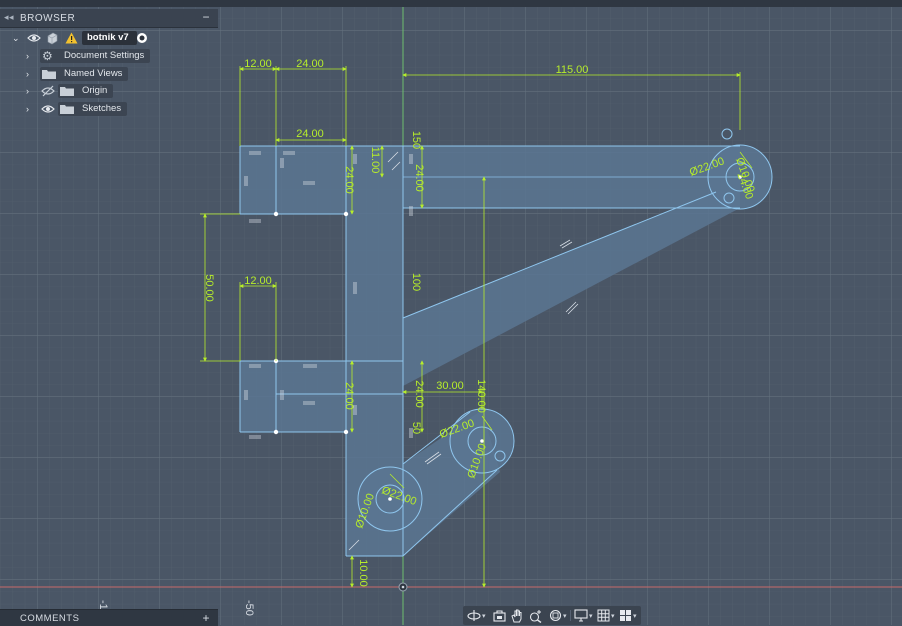 This screenshot has width=902, height=626. What do you see at coordinates (628, 615) in the screenshot?
I see `viewports-icon: ▾` at bounding box center [628, 615].